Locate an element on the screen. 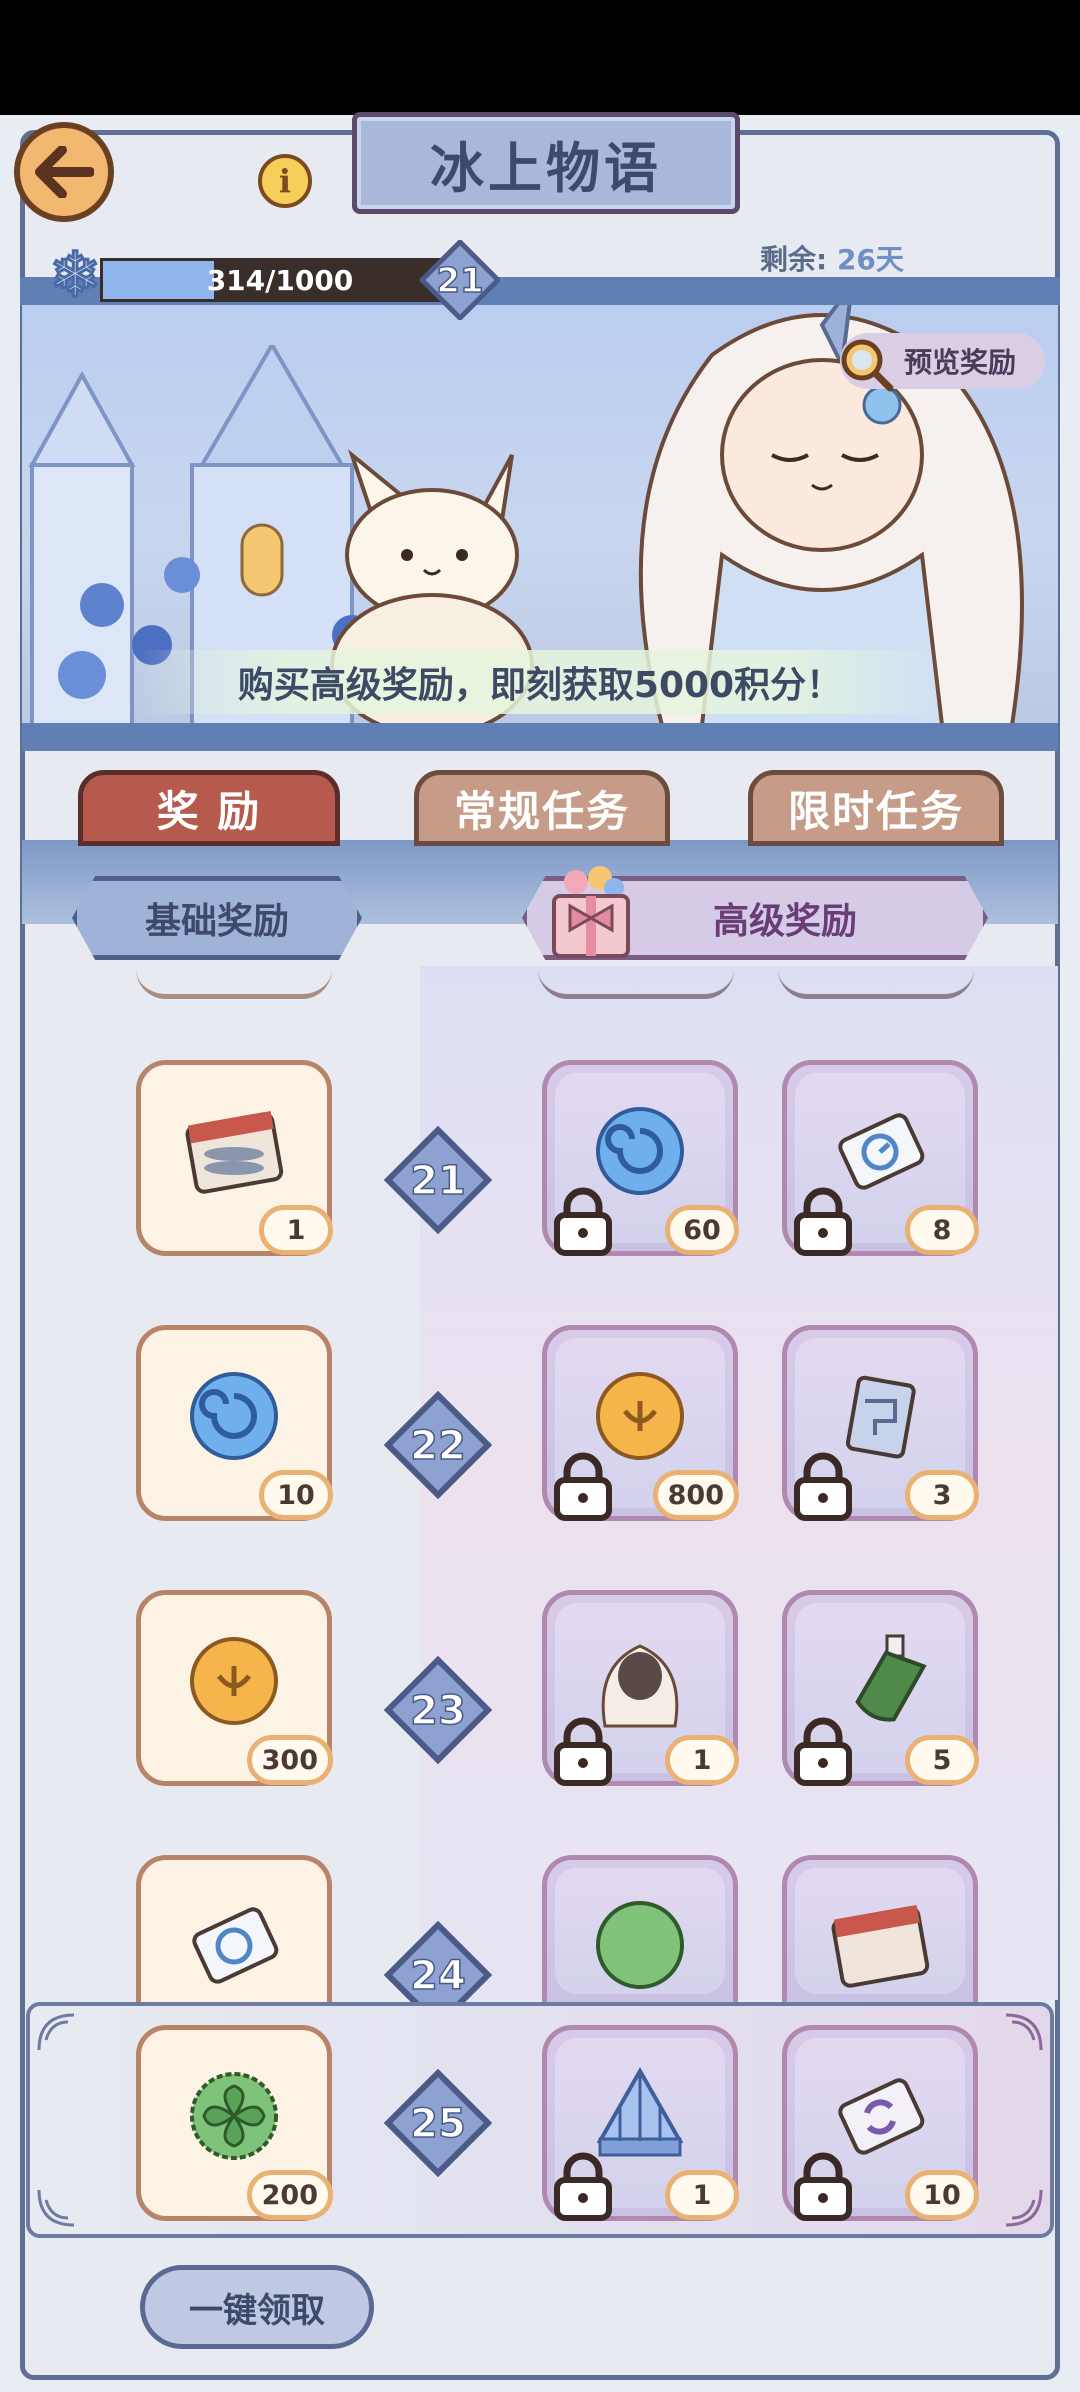 The image size is (1080, 2392). info-button: i is located at coordinates (285, 181).